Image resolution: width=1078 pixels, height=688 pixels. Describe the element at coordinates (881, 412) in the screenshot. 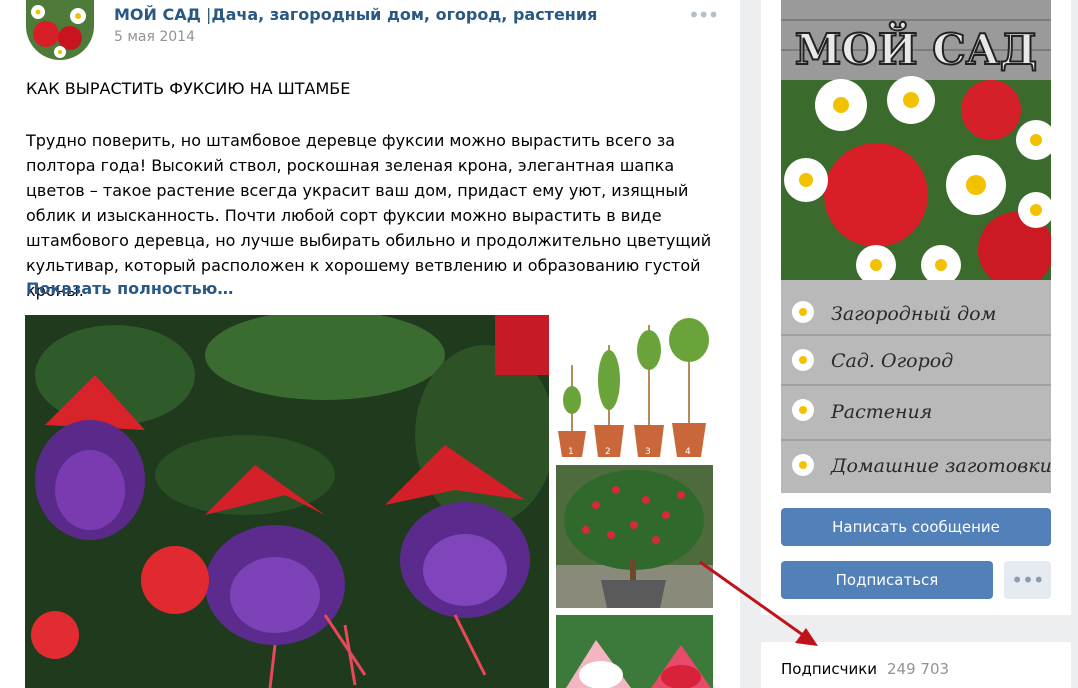

I see `cover-item-plants: Растения` at that location.